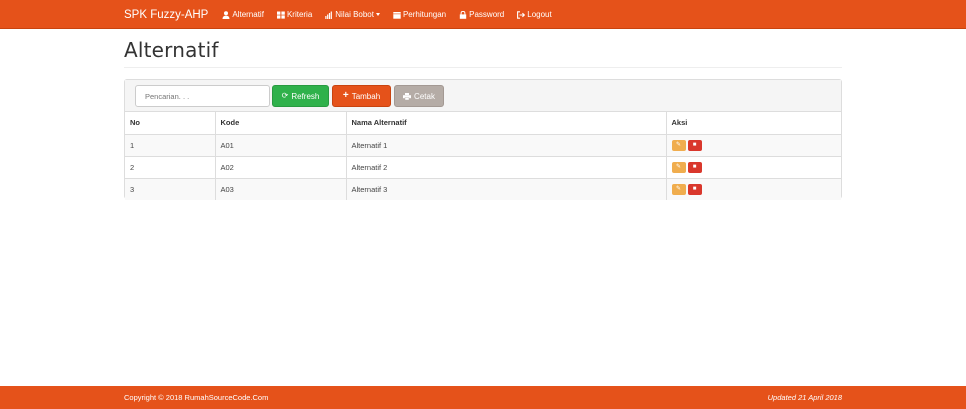  What do you see at coordinates (483, 96) in the screenshot?
I see `panel-toolbar: ⟳ Refresh + Tambah Cetak` at bounding box center [483, 96].